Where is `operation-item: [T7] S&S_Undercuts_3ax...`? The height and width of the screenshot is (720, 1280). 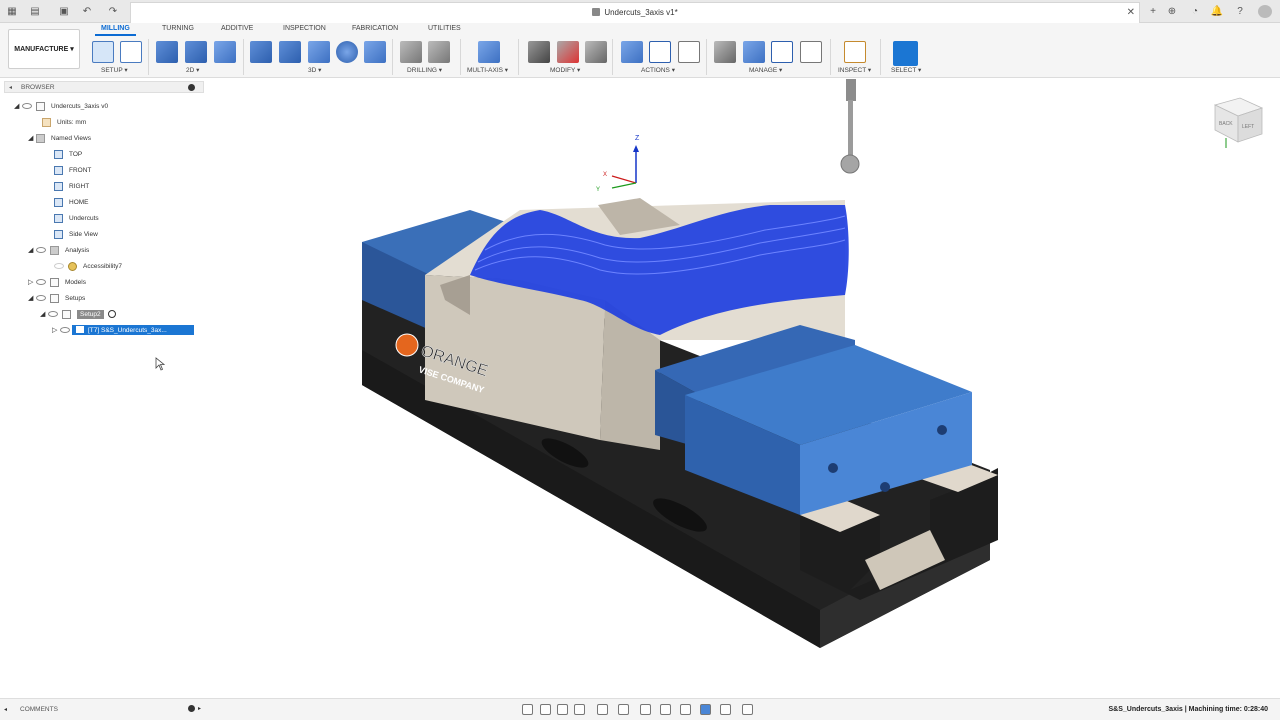
operation-item: [T7] S&S_Undercuts_3ax... is located at coordinates (133, 330).